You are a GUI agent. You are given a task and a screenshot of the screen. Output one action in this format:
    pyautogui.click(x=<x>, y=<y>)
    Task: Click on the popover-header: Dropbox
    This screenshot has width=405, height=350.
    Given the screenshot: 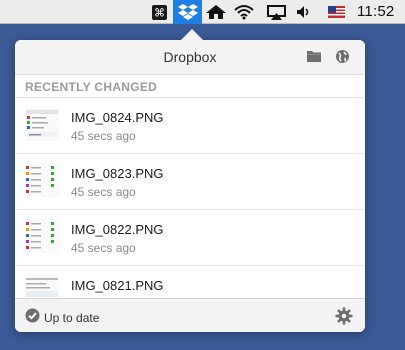 What is the action you would take?
    pyautogui.click(x=190, y=57)
    